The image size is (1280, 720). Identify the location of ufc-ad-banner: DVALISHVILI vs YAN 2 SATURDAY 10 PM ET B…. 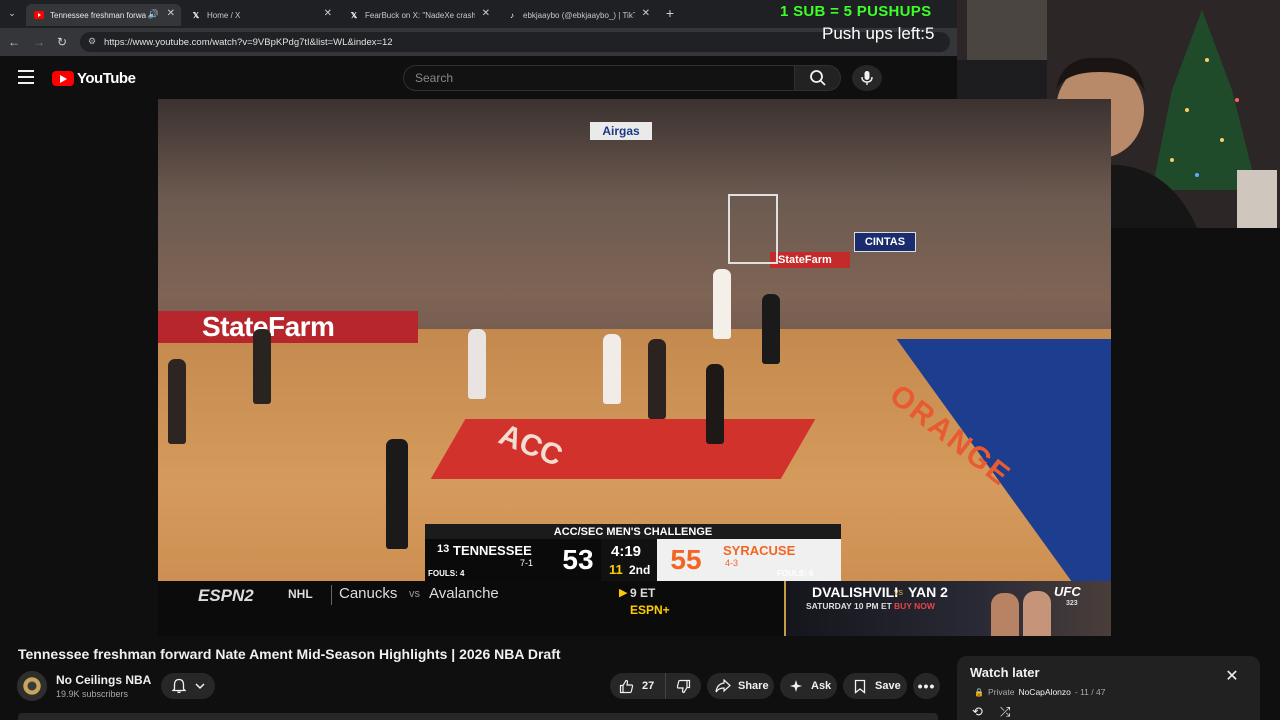
(947, 608).